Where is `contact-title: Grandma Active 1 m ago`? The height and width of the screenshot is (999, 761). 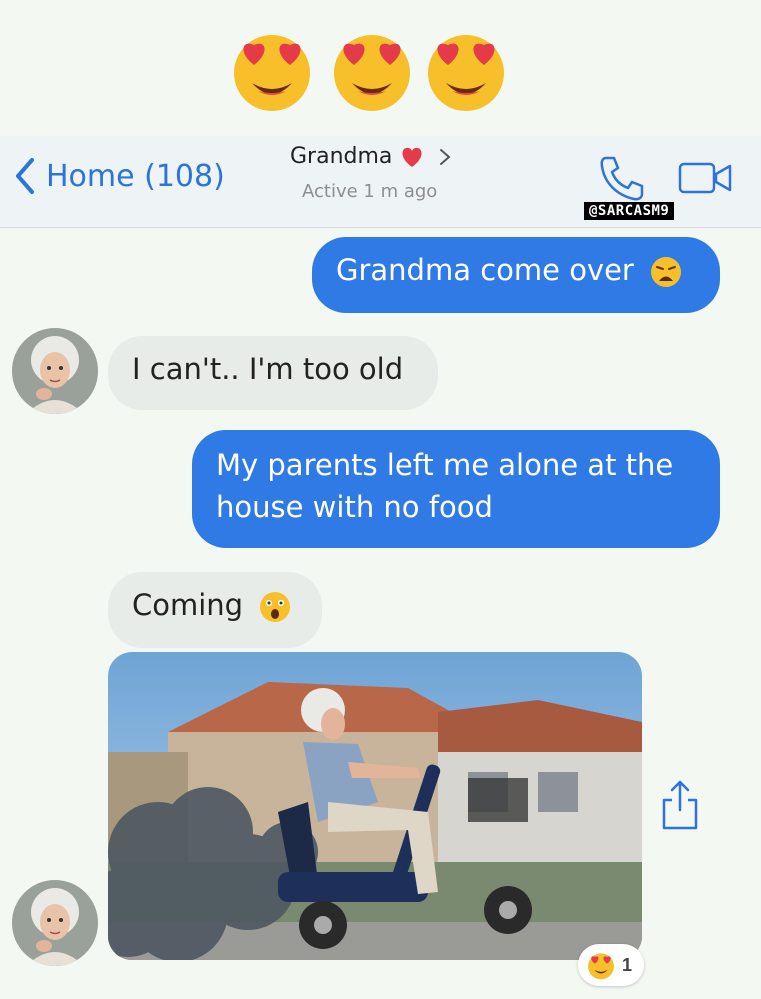
contact-title: Grandma Active 1 m ago is located at coordinates (390, 173).